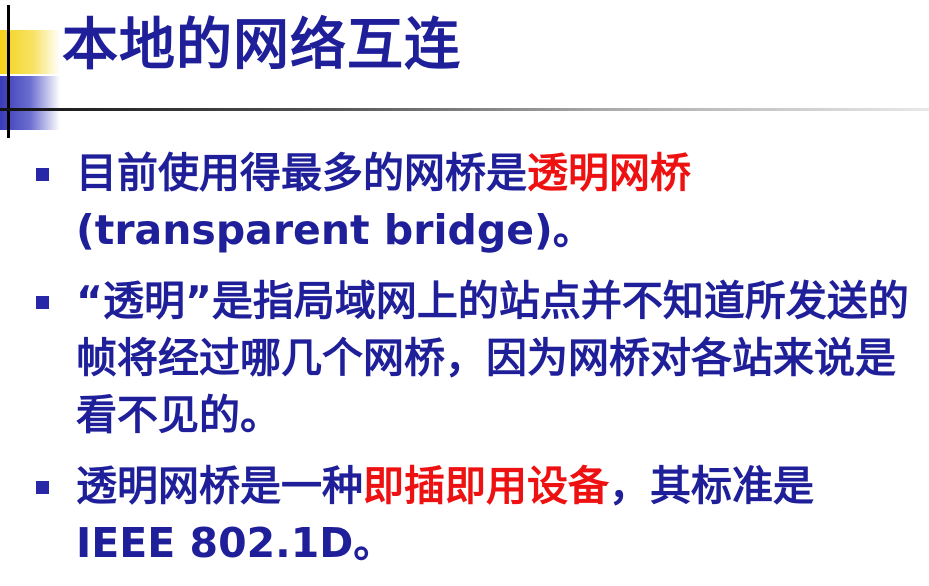  What do you see at coordinates (261, 45) in the screenshot?
I see `slide-title: 本地的网络互连` at bounding box center [261, 45].